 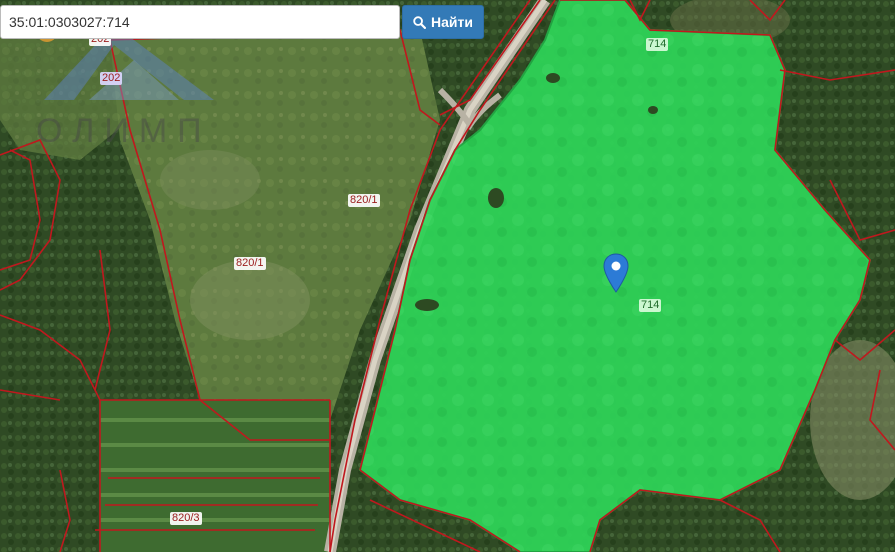 I want to click on search-button-label: Найти, so click(x=452, y=22).